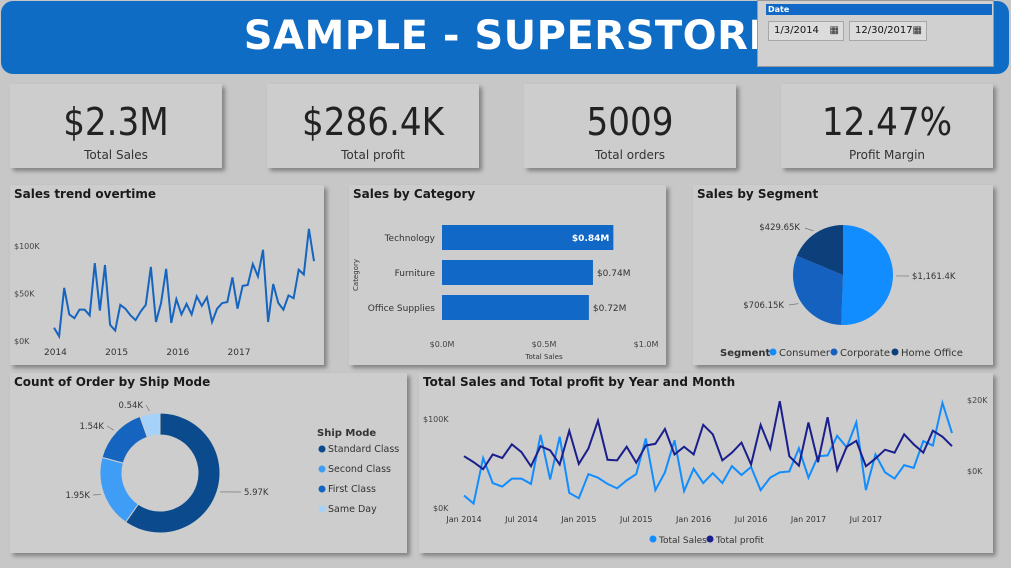 This screenshot has height=568, width=1011. What do you see at coordinates (402, 309) in the screenshot?
I see `category-label: Office Supplies` at bounding box center [402, 309].